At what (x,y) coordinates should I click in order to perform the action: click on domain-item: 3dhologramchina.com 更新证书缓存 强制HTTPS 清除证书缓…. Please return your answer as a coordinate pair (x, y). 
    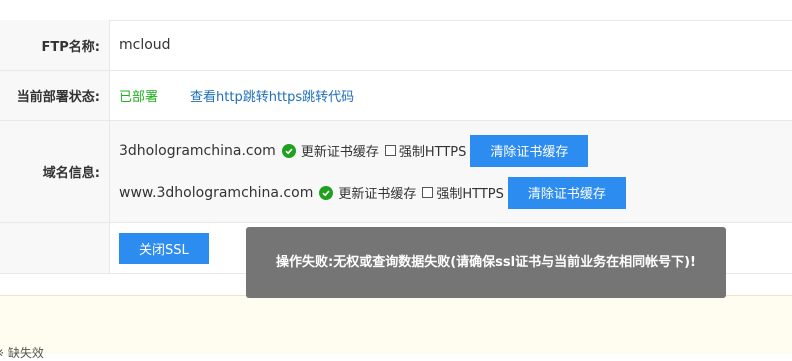
    Looking at the image, I should click on (354, 150).